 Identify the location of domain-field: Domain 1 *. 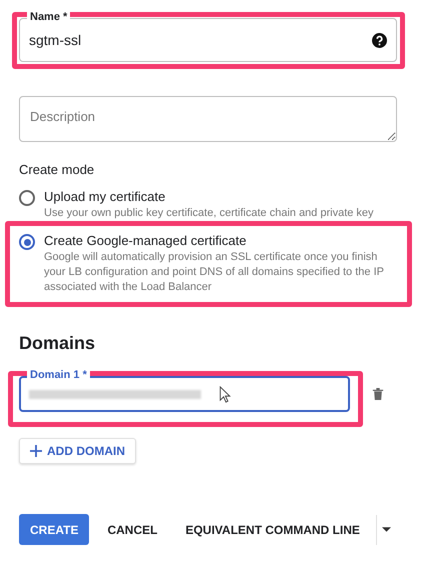
(184, 390).